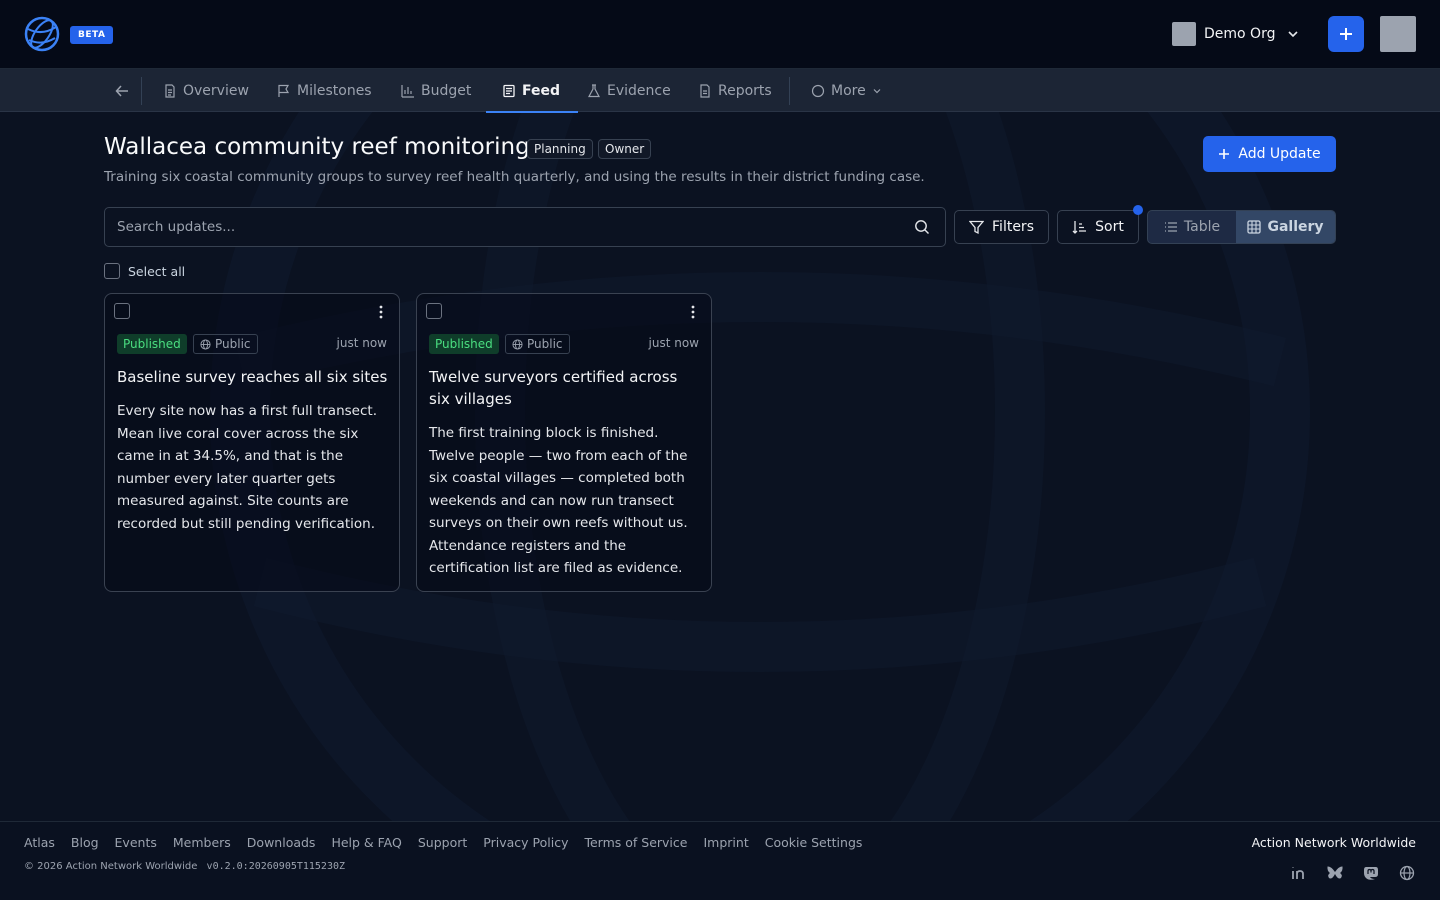  What do you see at coordinates (1202, 227) in the screenshot?
I see `view-table-label: Table` at bounding box center [1202, 227].